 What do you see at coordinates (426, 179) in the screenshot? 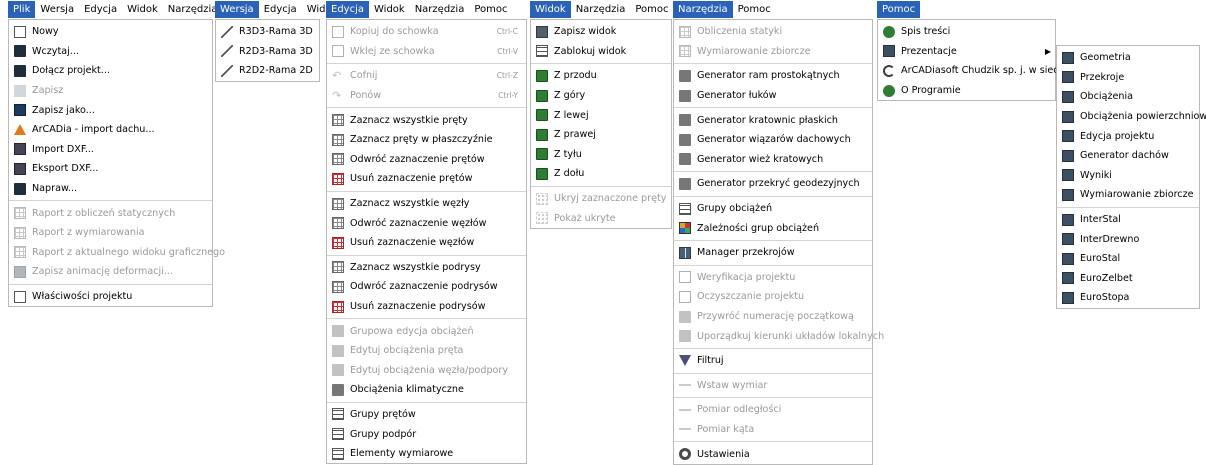
I see `menu-item-usun-zaznaczenie-pretow: Usuń zaznaczenie prętów` at bounding box center [426, 179].